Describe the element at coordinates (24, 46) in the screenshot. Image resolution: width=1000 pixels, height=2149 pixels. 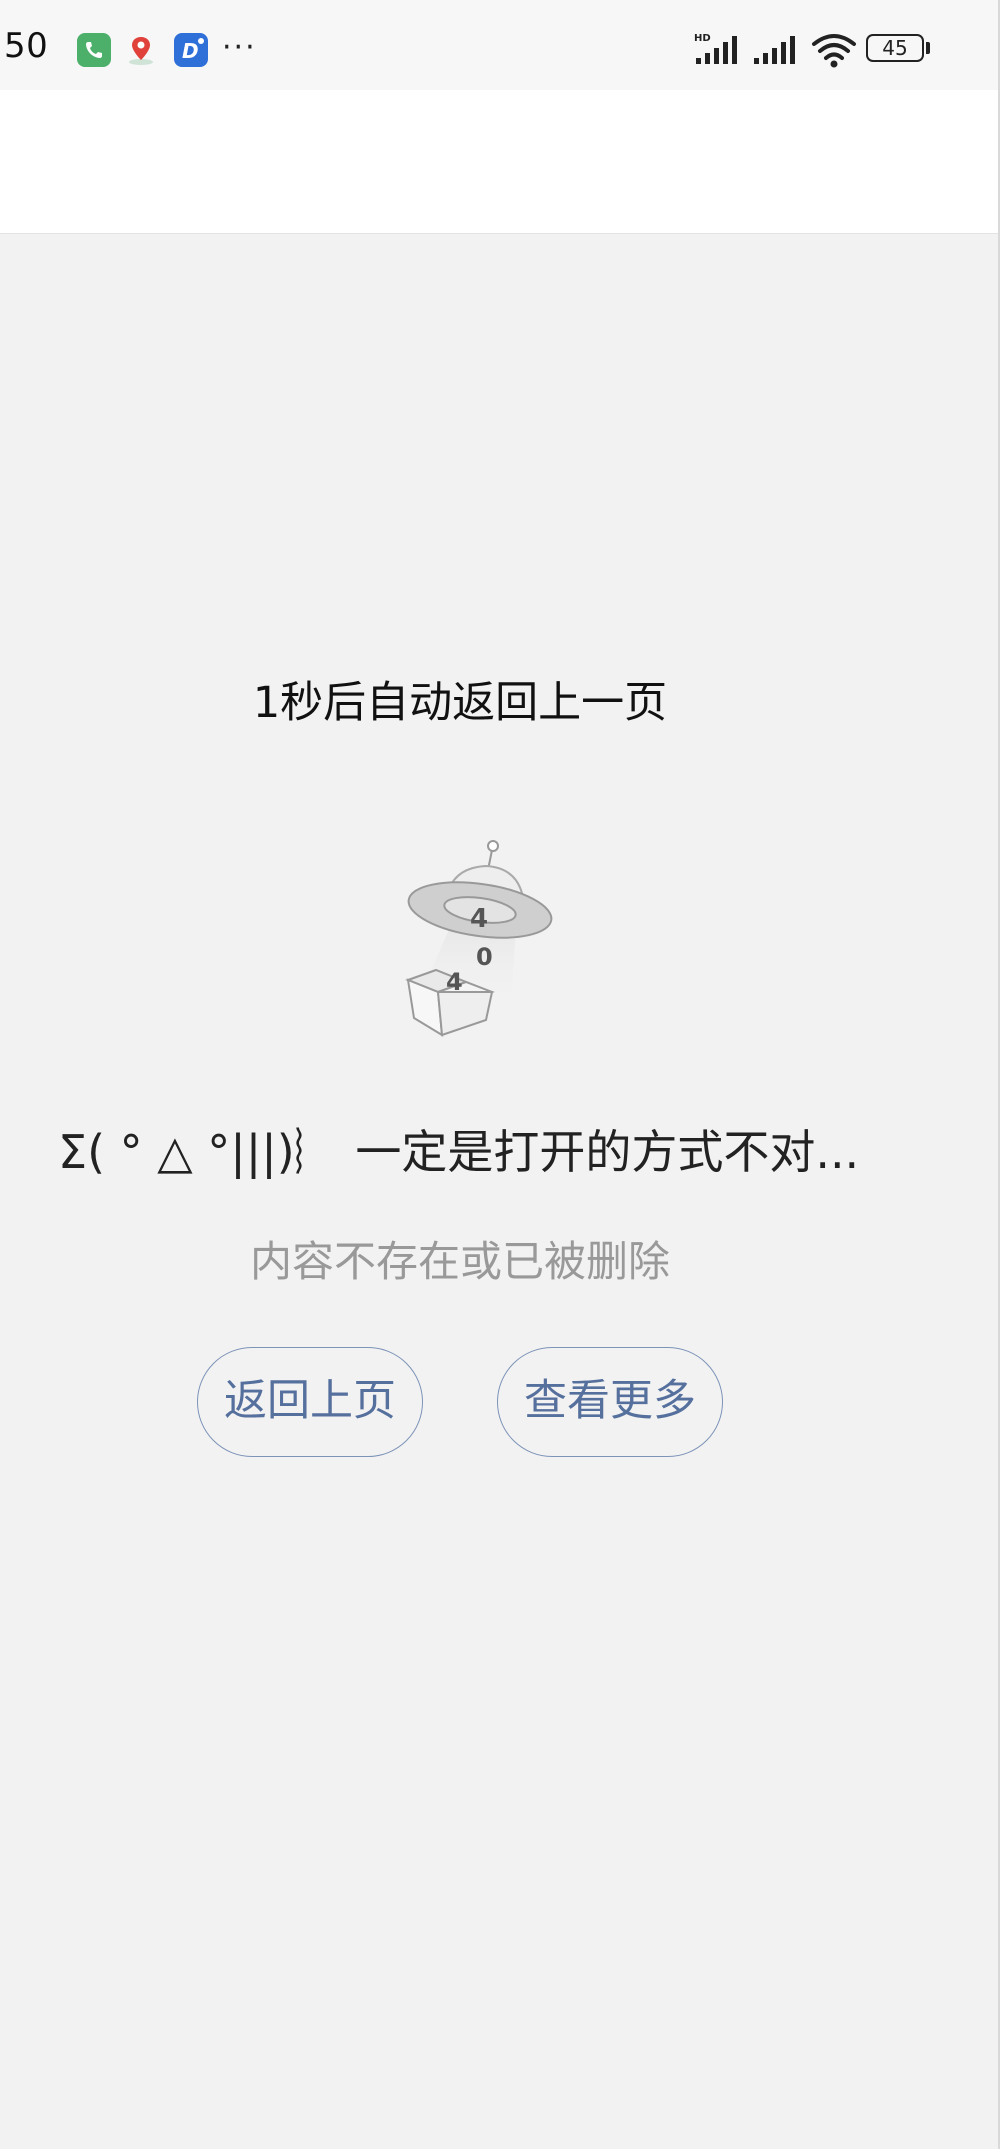
I see `status-time: :50` at that location.